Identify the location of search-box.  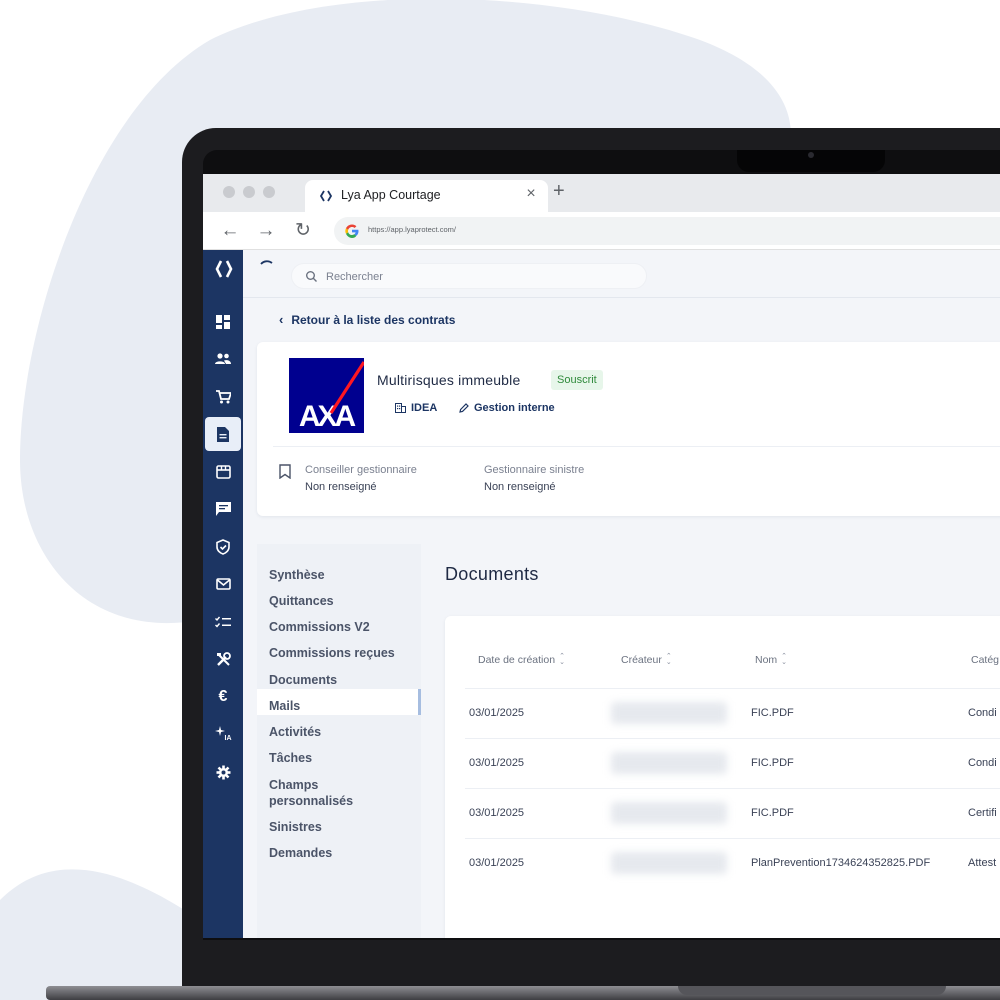
(469, 276).